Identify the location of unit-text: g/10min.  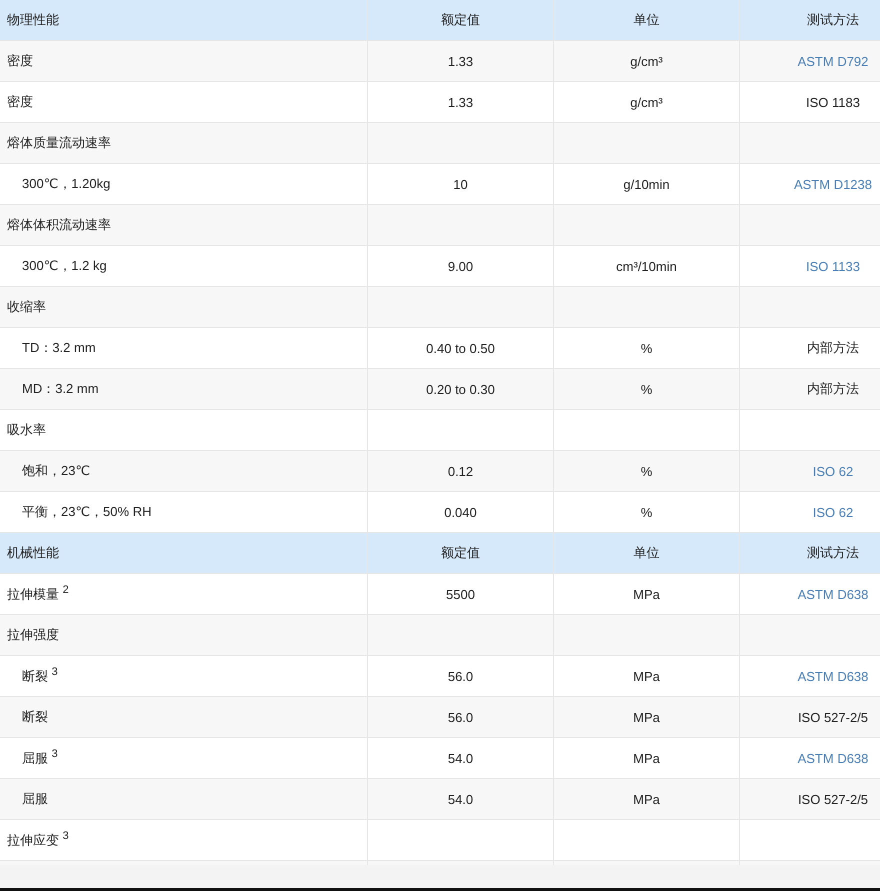
(646, 184).